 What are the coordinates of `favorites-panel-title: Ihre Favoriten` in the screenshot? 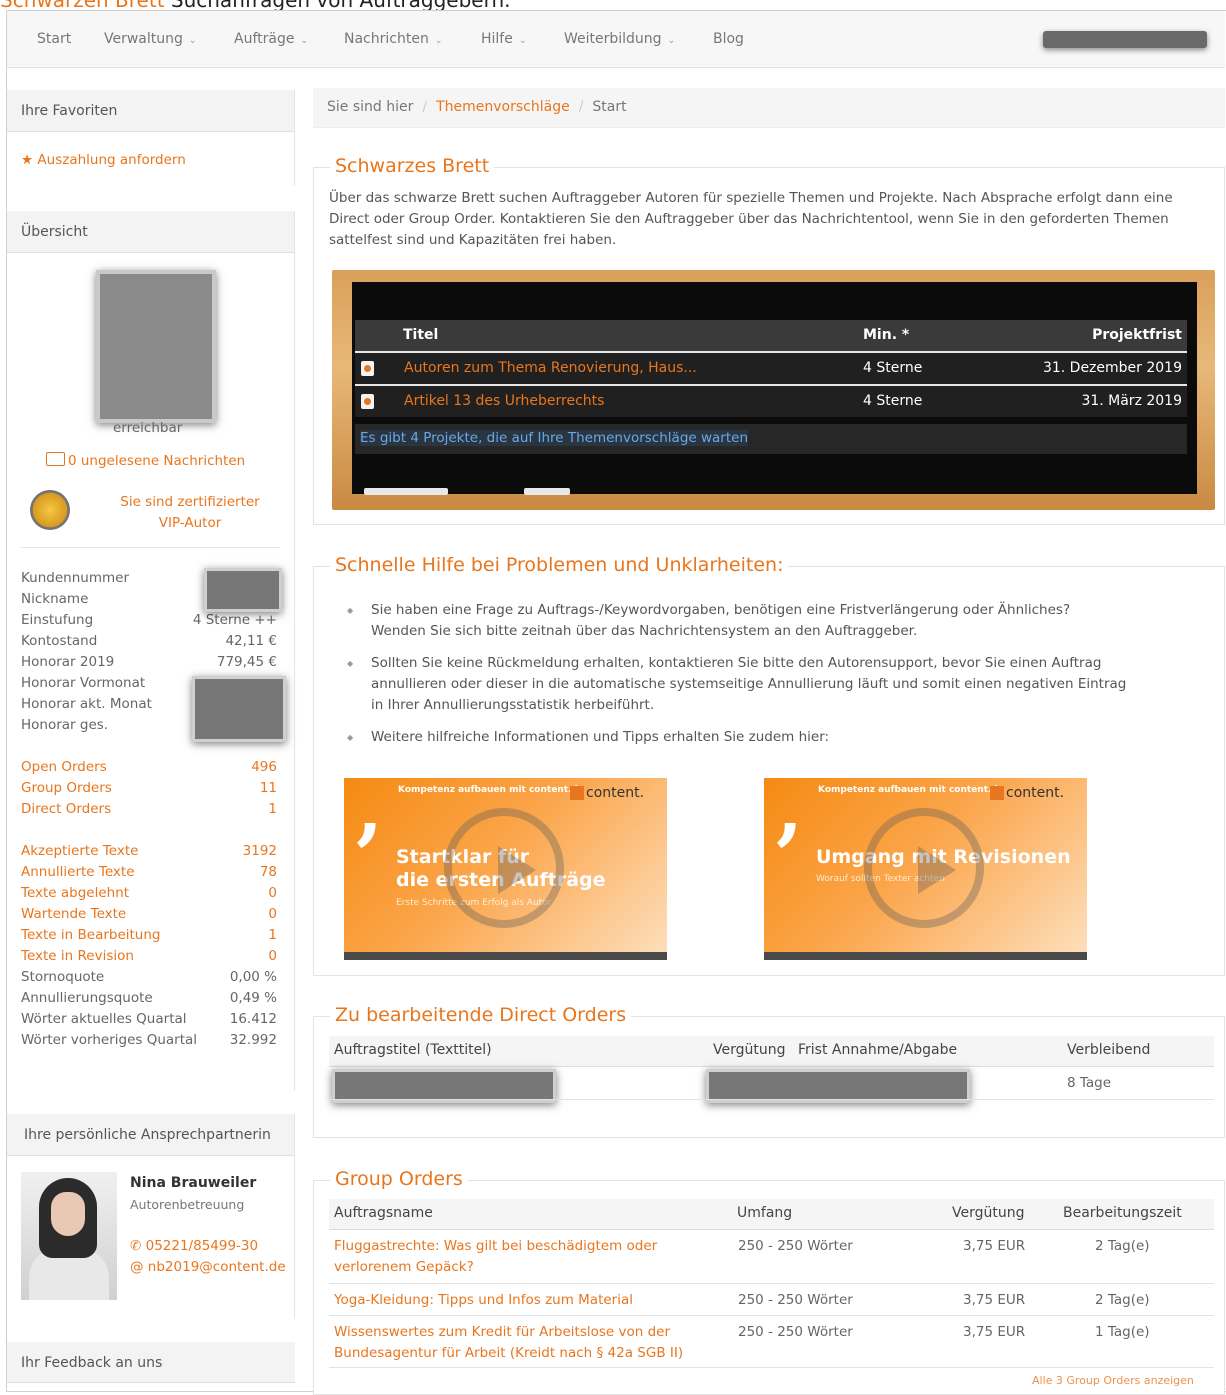 It's located at (151, 111).